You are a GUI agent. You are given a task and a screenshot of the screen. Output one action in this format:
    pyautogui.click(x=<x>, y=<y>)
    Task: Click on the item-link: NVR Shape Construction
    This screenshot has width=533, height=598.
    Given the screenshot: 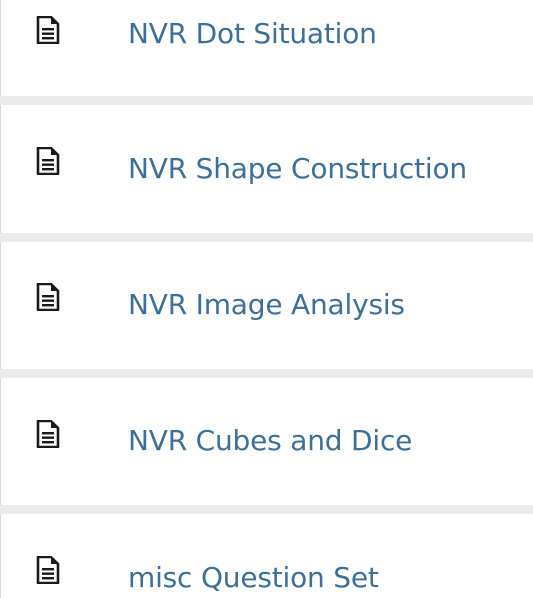 What is the action you would take?
    pyautogui.click(x=297, y=169)
    